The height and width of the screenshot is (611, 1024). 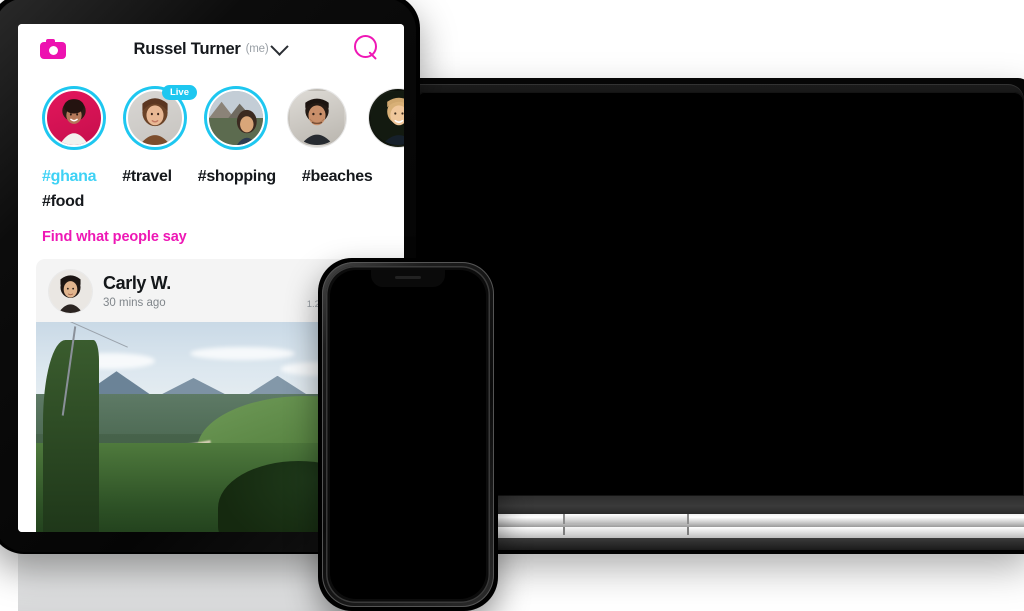 I want to click on desktop-tripcliq-logo: tripcliq, so click(x=1021, y=384).